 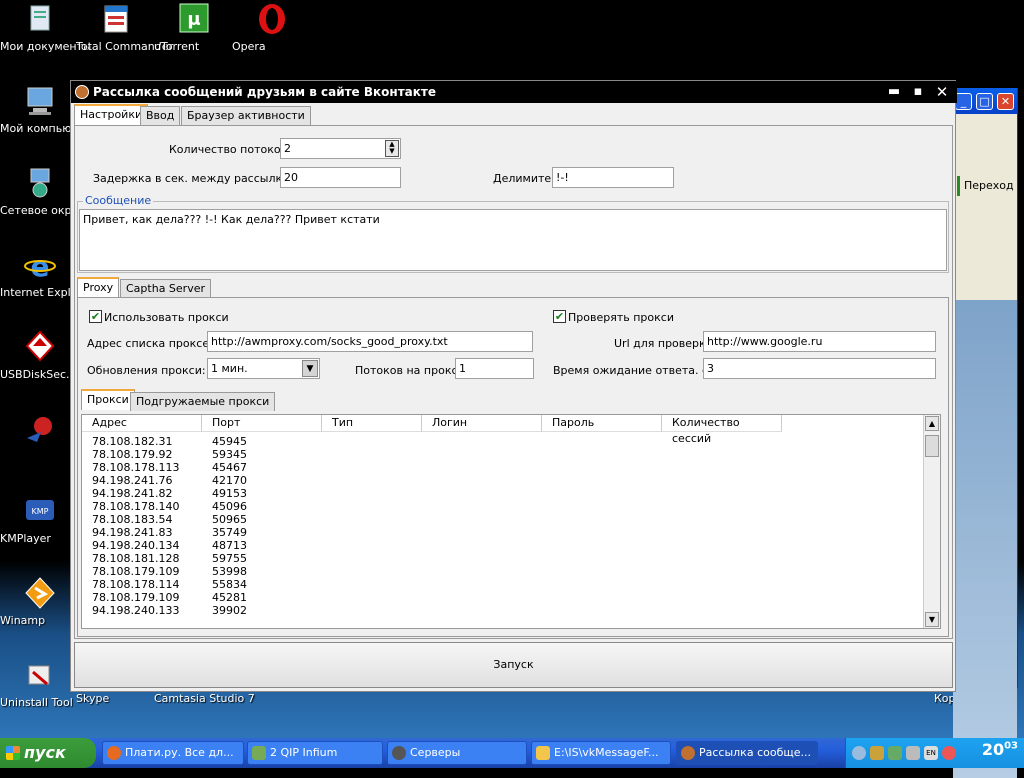 What do you see at coordinates (501, 493) in the screenshot?
I see `table-row: 94.198.241.82 49153` at bounding box center [501, 493].